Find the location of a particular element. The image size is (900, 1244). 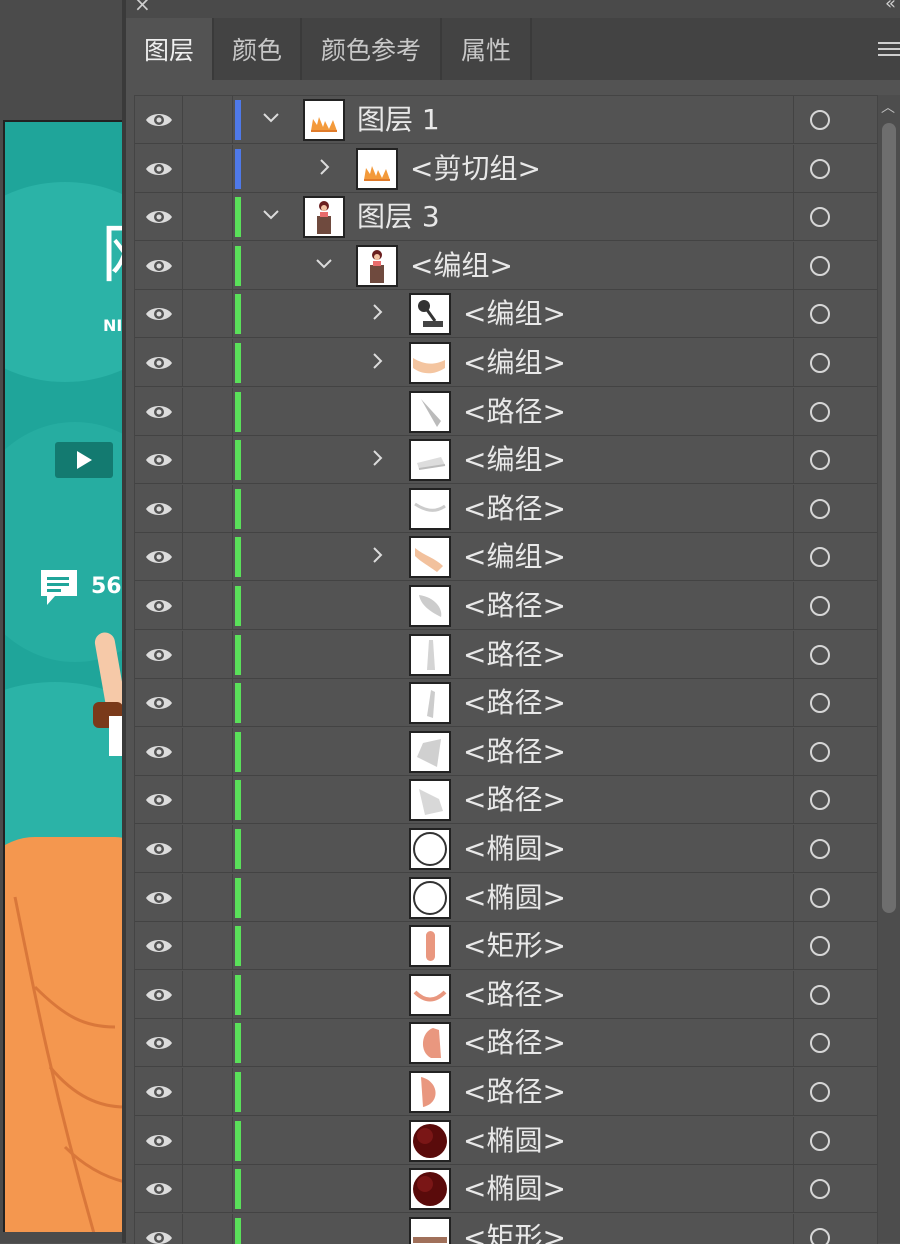

tab-color: 颜色 is located at coordinates (257, 49).